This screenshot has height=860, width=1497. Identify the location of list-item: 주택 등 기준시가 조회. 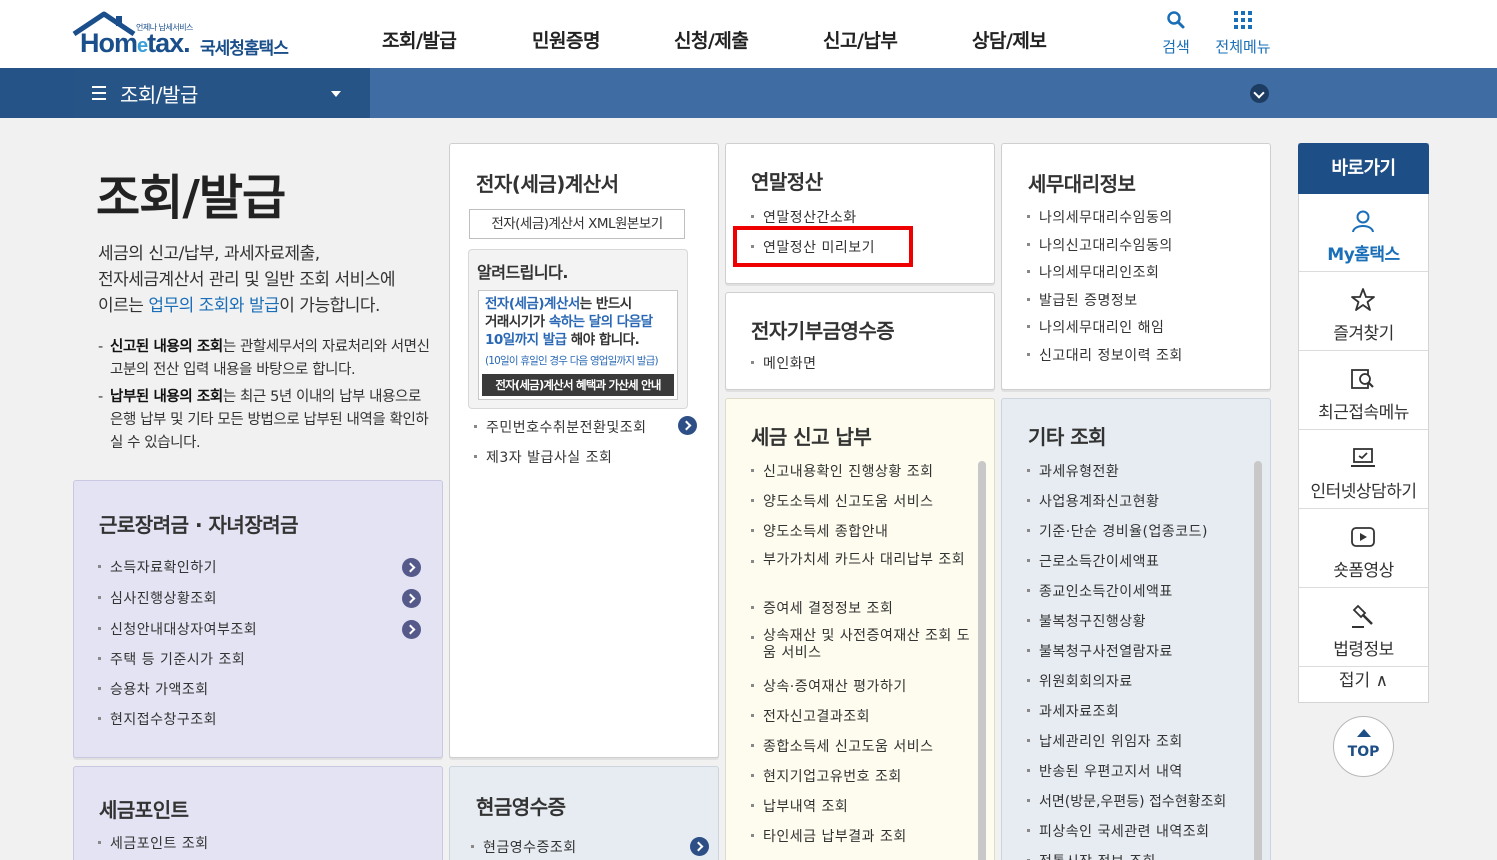
(171, 659).